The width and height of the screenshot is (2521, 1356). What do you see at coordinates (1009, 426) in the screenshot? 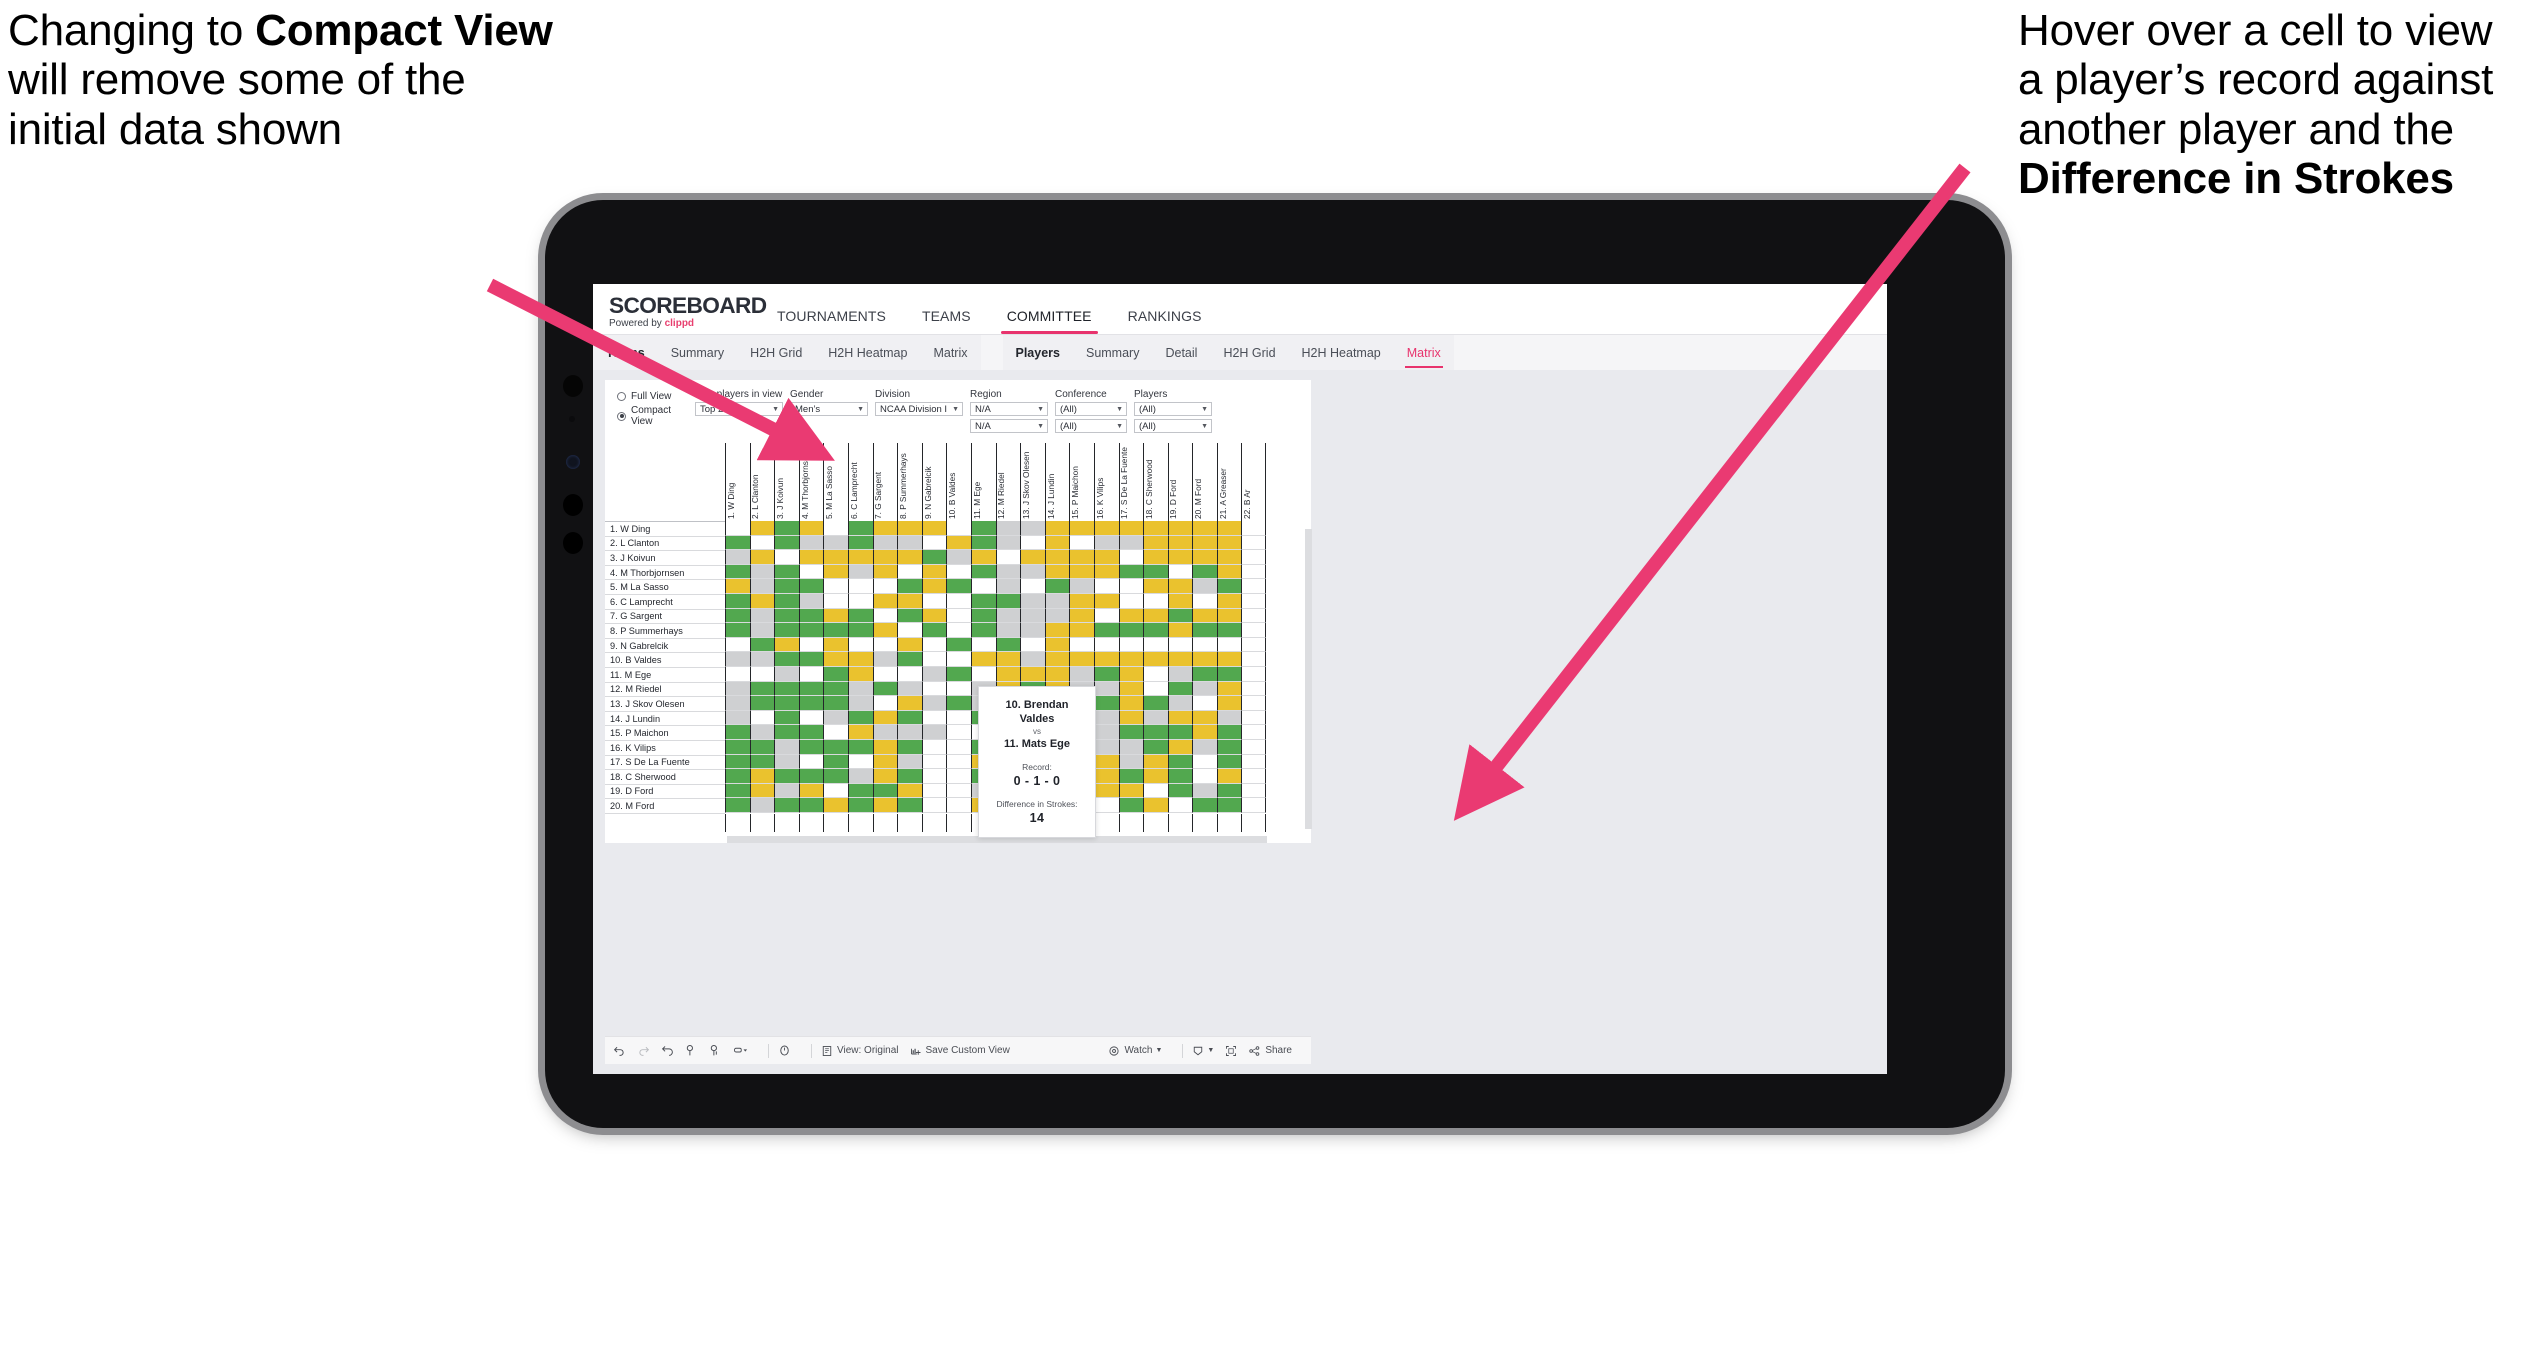
I see `select-region-2: N/A ▼` at bounding box center [1009, 426].